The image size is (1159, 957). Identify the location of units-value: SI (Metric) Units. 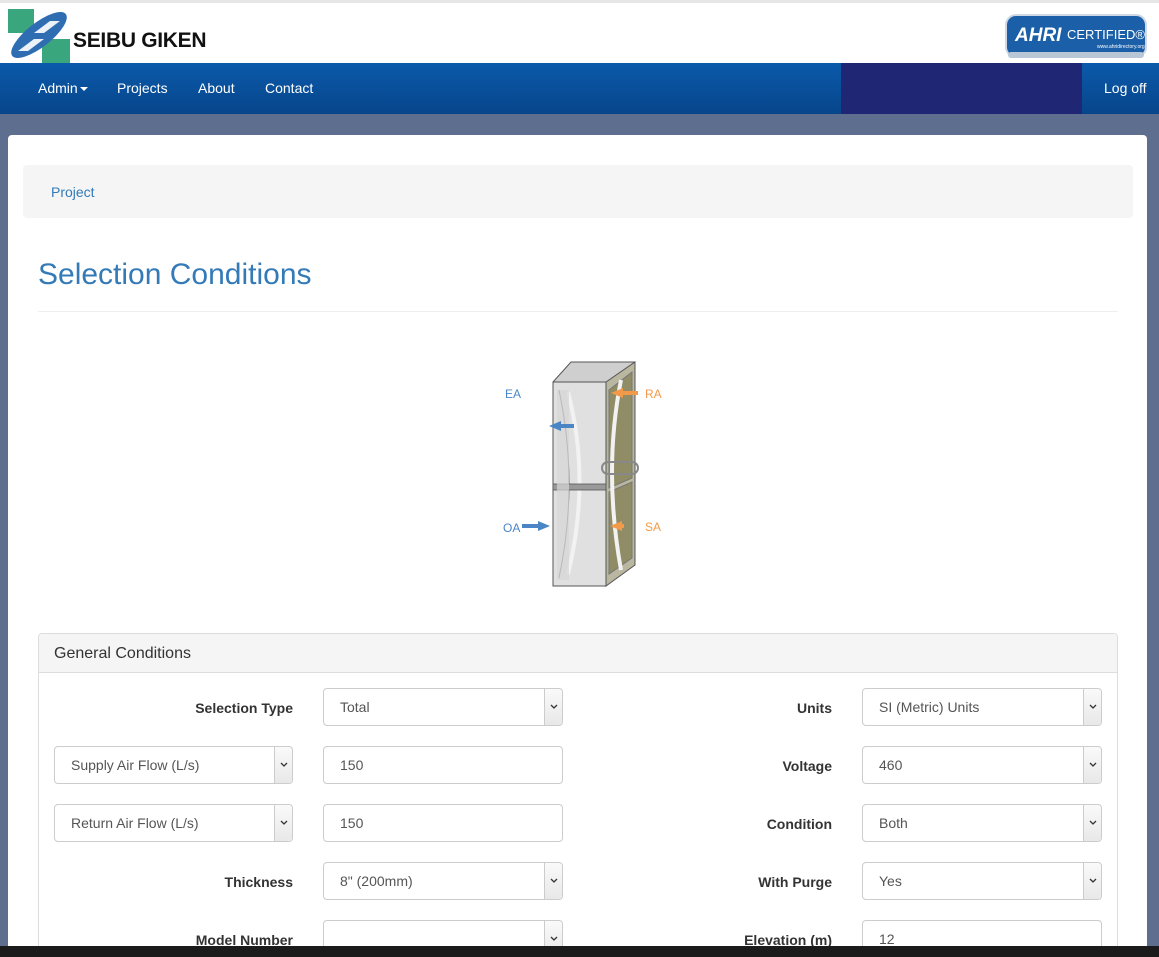
(929, 707).